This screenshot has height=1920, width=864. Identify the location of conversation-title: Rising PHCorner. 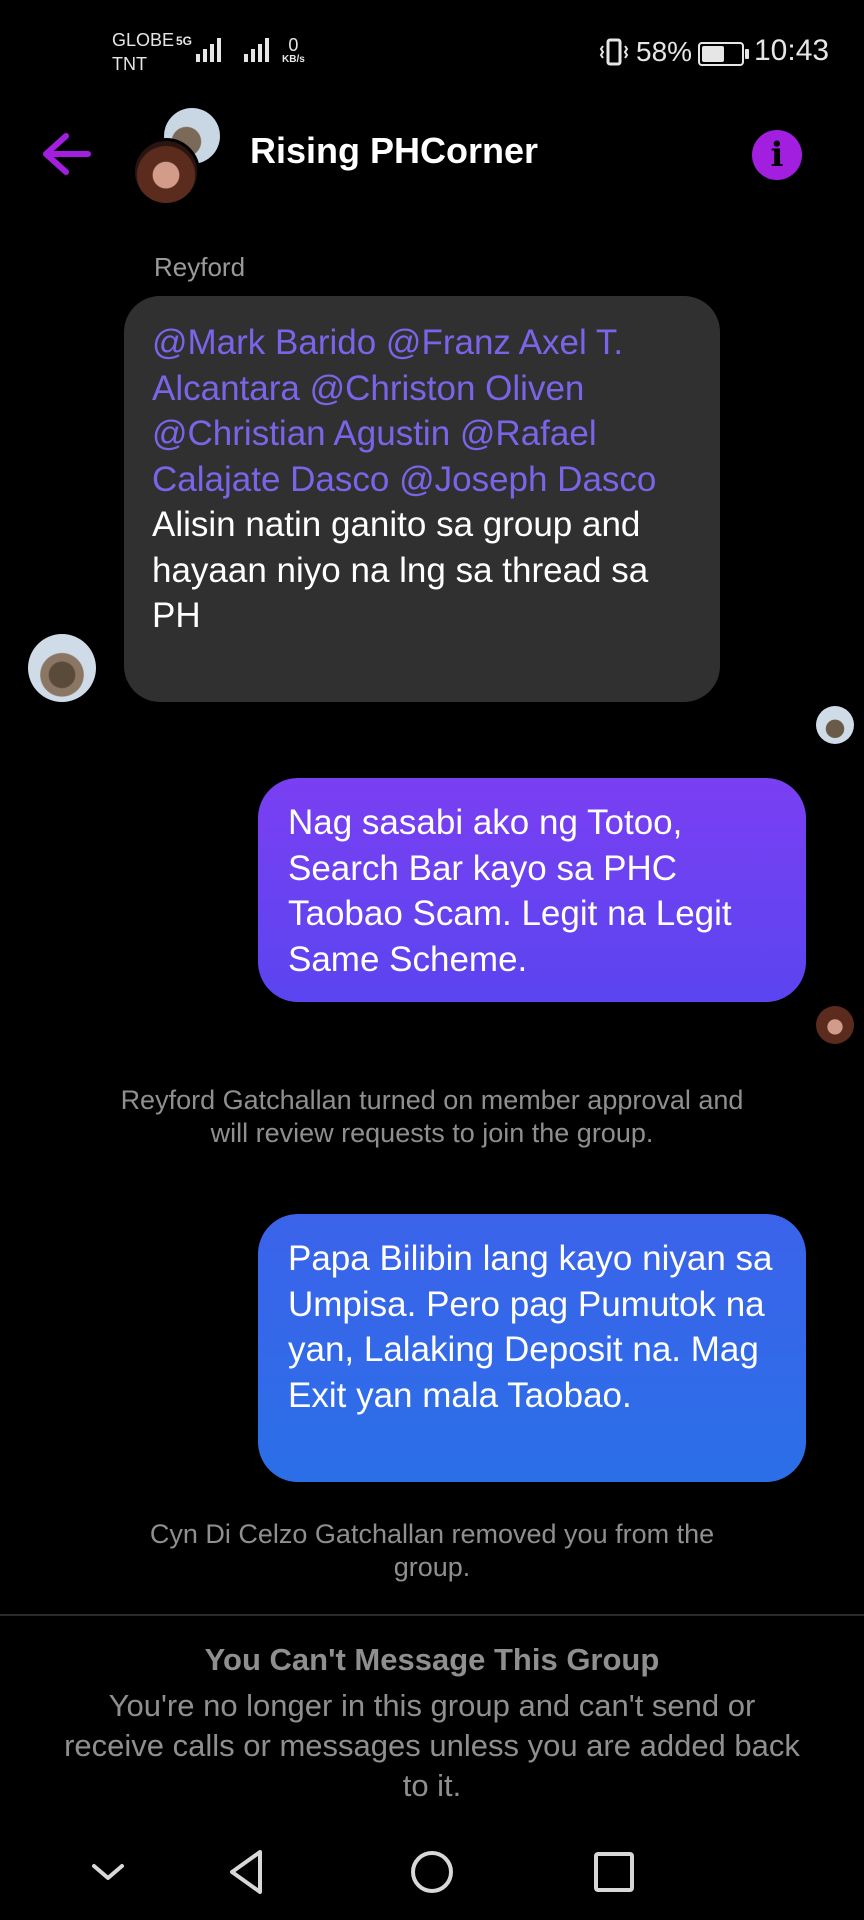
(394, 151).